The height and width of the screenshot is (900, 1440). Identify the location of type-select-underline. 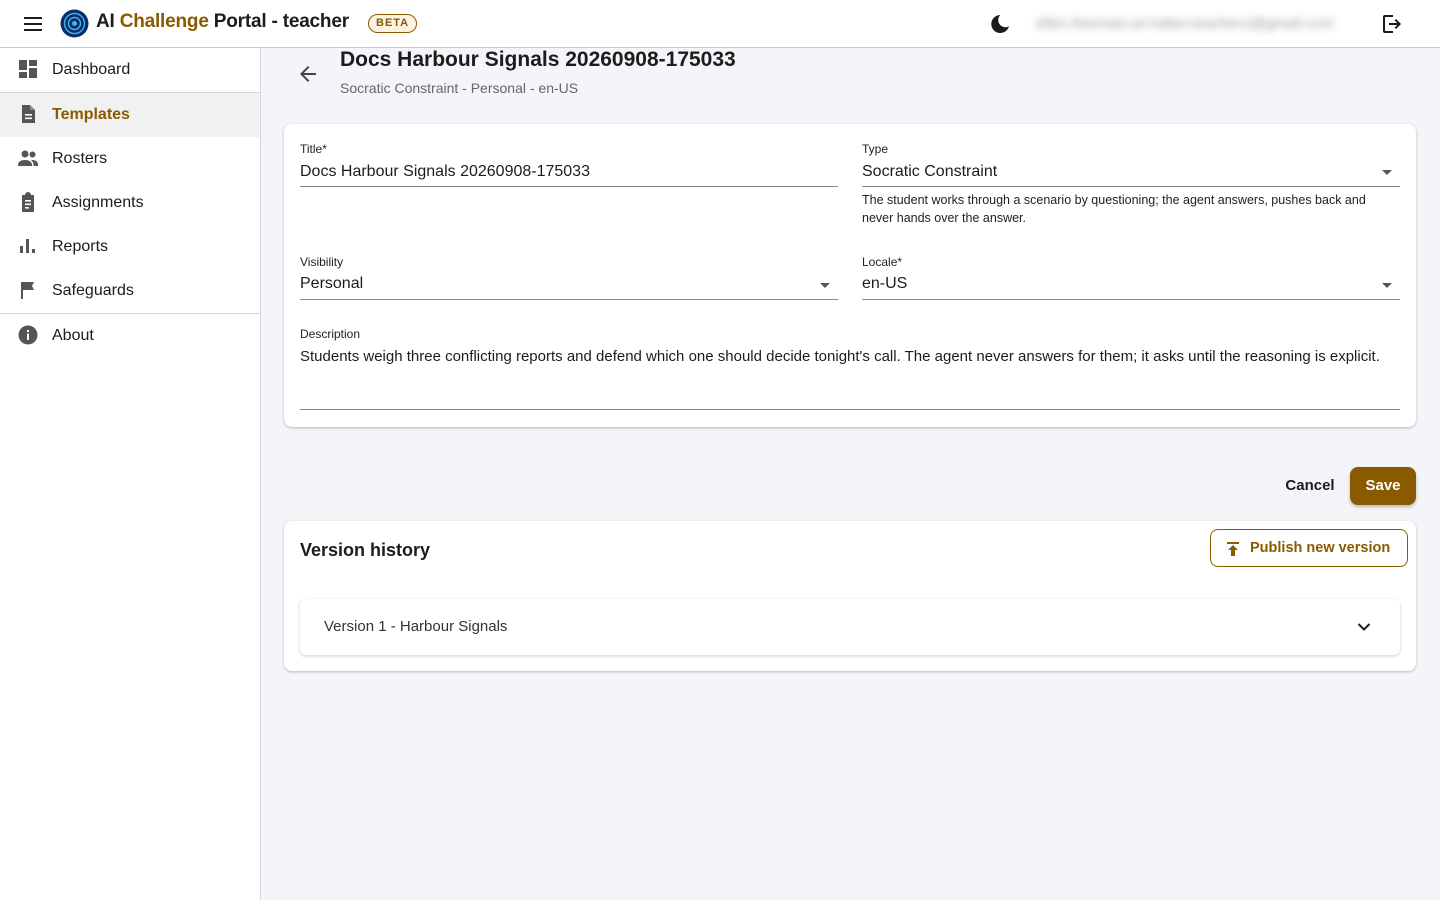
(1131, 186).